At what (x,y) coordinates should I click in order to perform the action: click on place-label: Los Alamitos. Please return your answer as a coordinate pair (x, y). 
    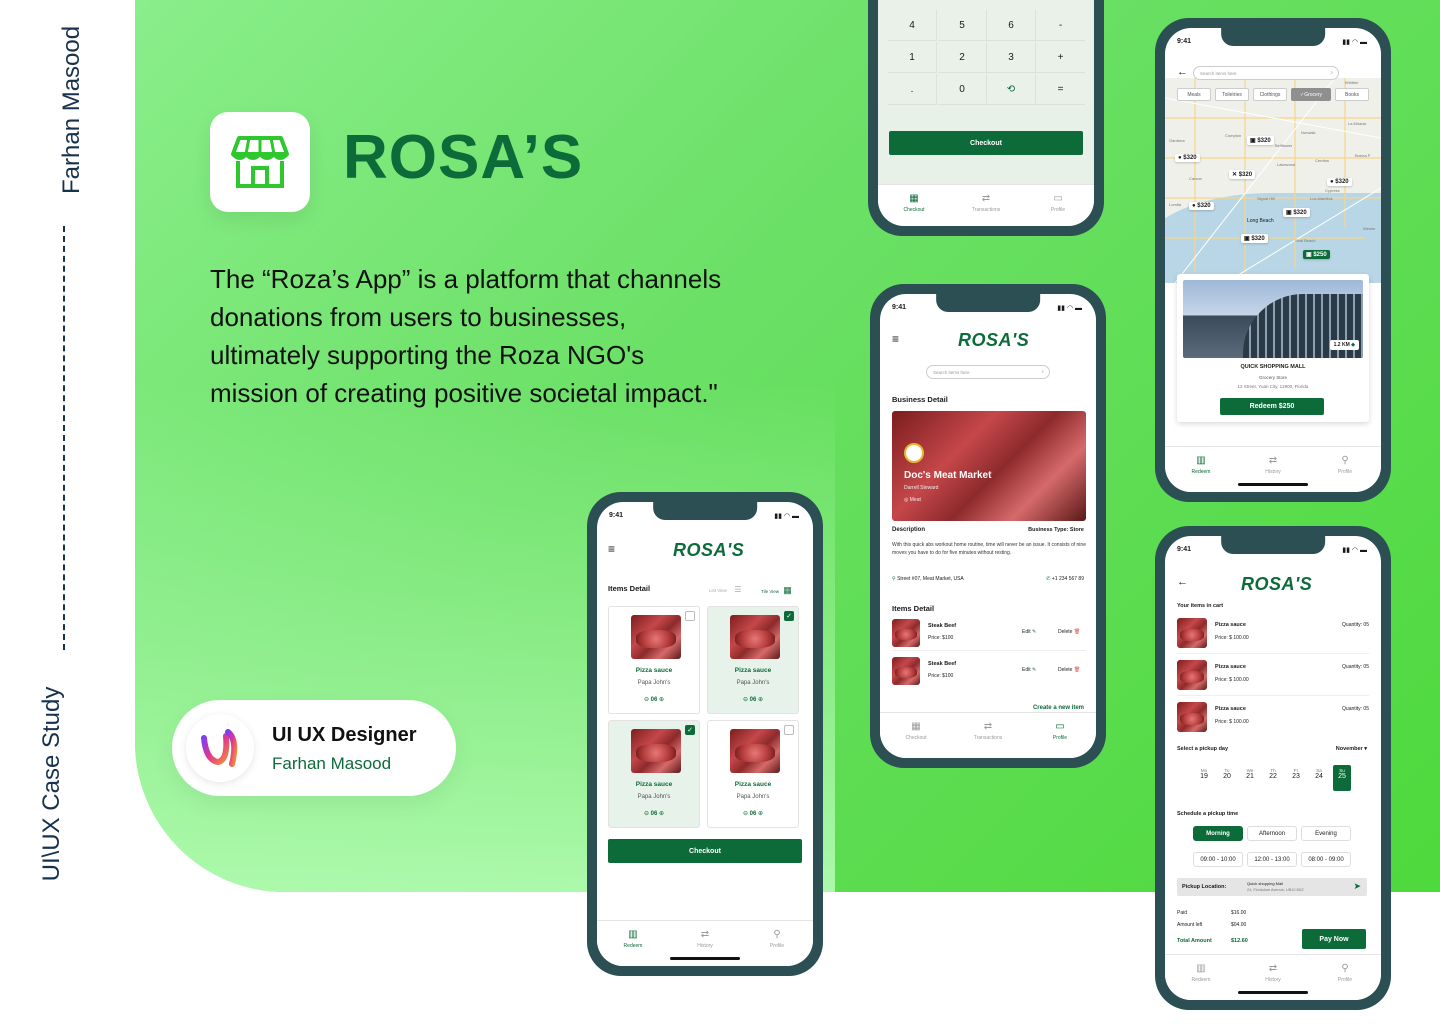
    Looking at the image, I should click on (1321, 198).